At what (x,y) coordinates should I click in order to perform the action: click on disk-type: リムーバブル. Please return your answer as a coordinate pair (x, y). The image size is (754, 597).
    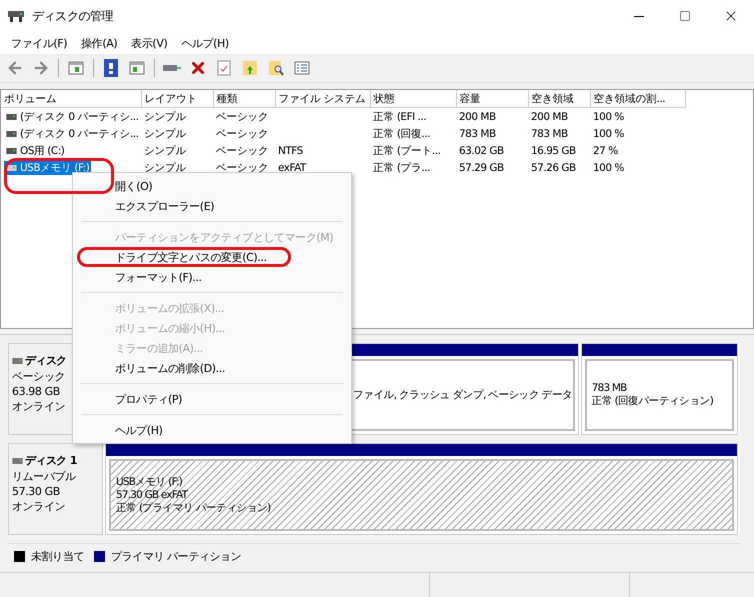
    Looking at the image, I should click on (44, 476).